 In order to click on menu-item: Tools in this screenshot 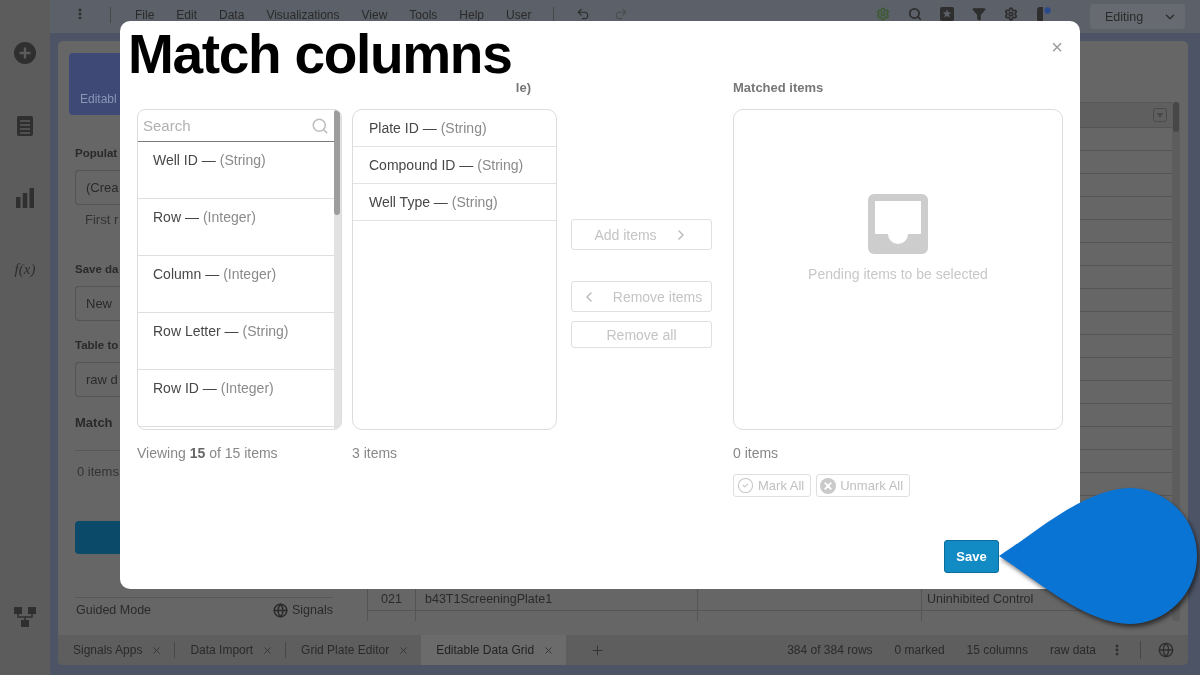, I will do `click(423, 15)`.